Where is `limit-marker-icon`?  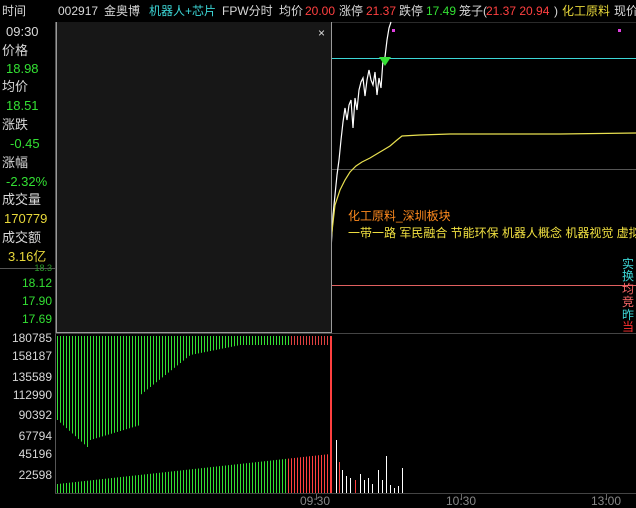 limit-marker-icon is located at coordinates (385, 61).